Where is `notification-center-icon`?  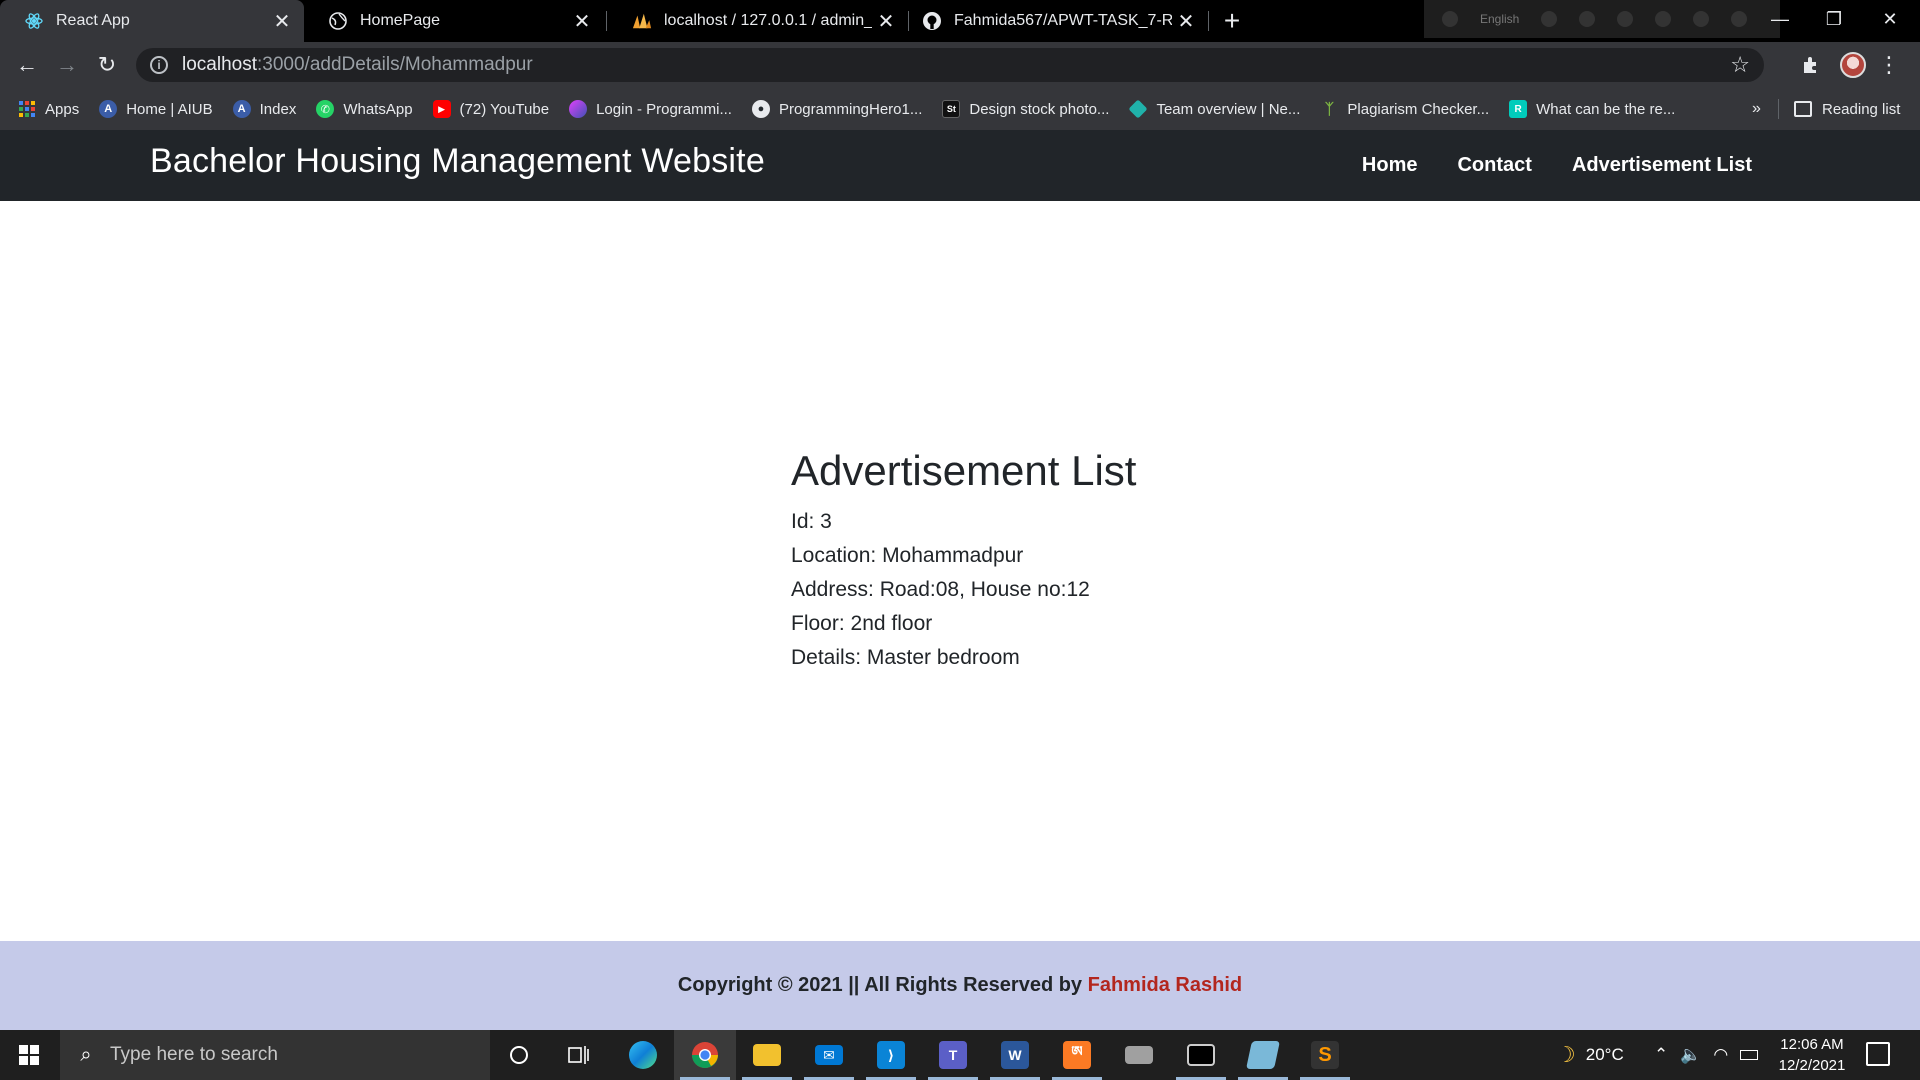 notification-center-icon is located at coordinates (1878, 1054).